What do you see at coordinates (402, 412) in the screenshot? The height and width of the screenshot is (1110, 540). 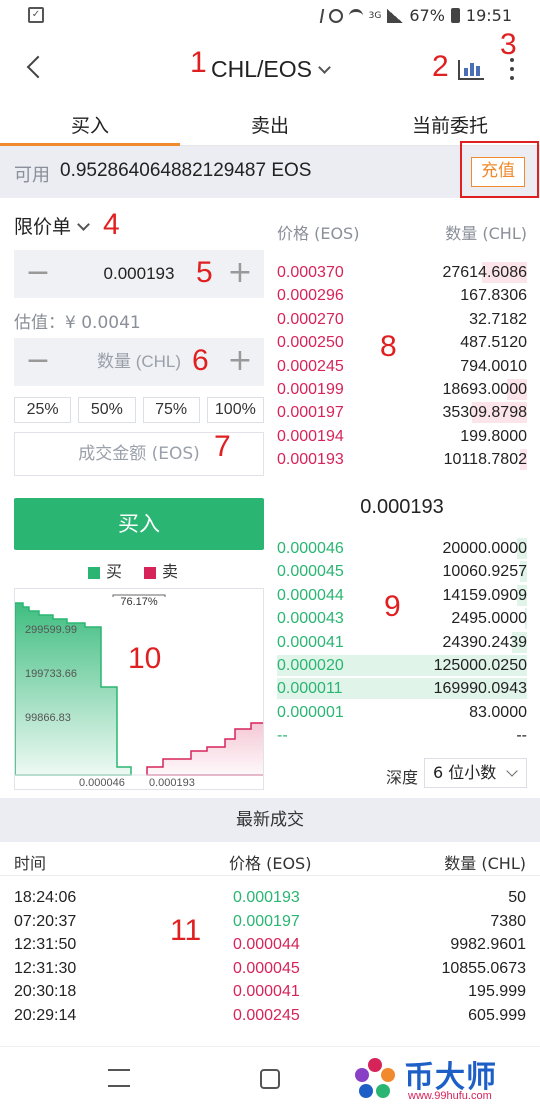 I see `ask-row: 0.000197 35309.8798` at bounding box center [402, 412].